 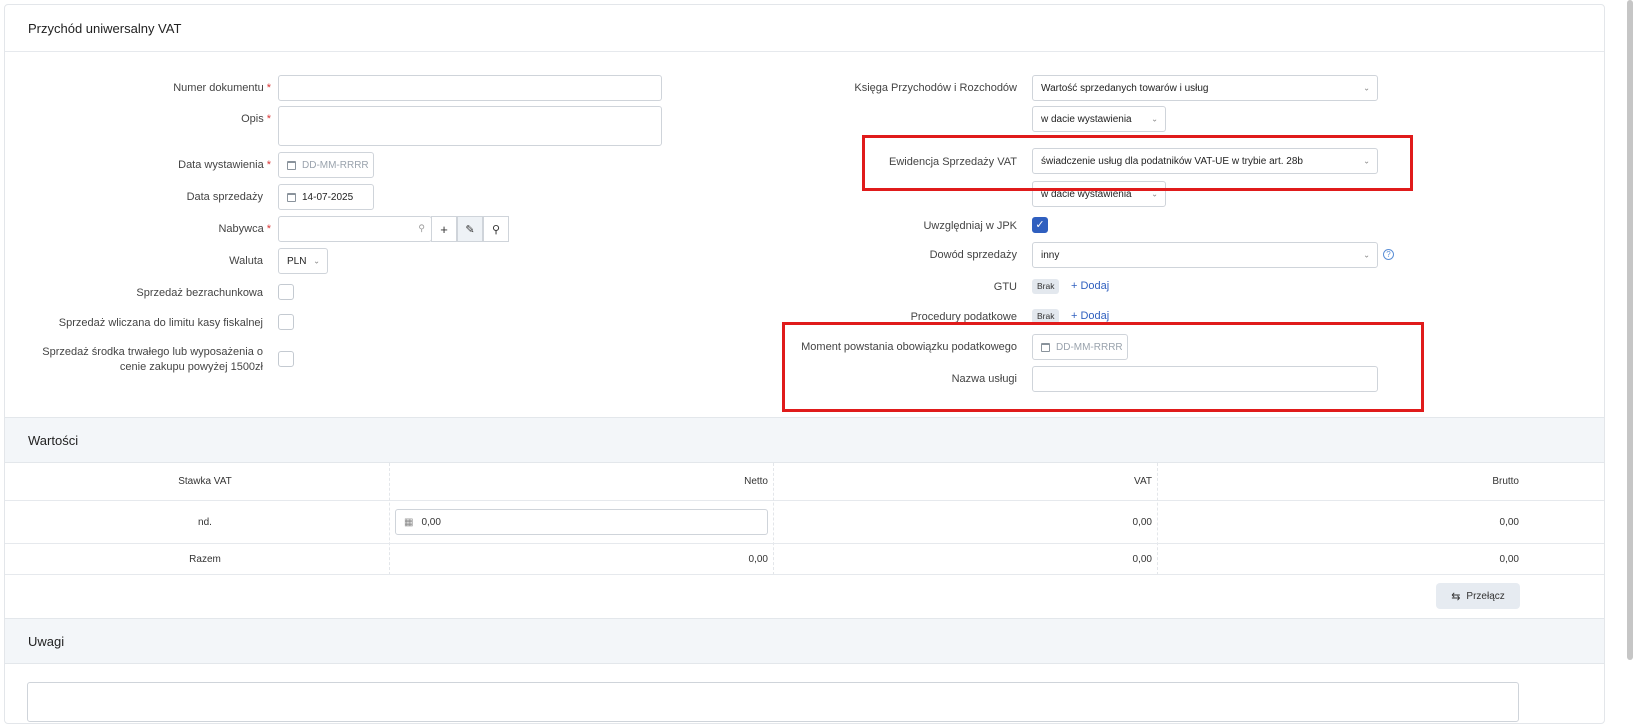 I want to click on row-gross-value: 0,00, so click(x=1509, y=522).